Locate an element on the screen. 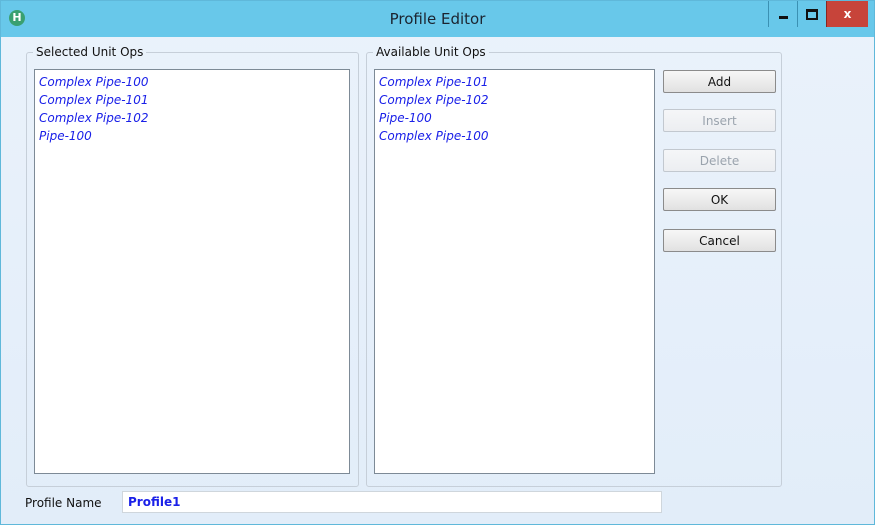 The height and width of the screenshot is (525, 875). ok-button: OK is located at coordinates (719, 199).